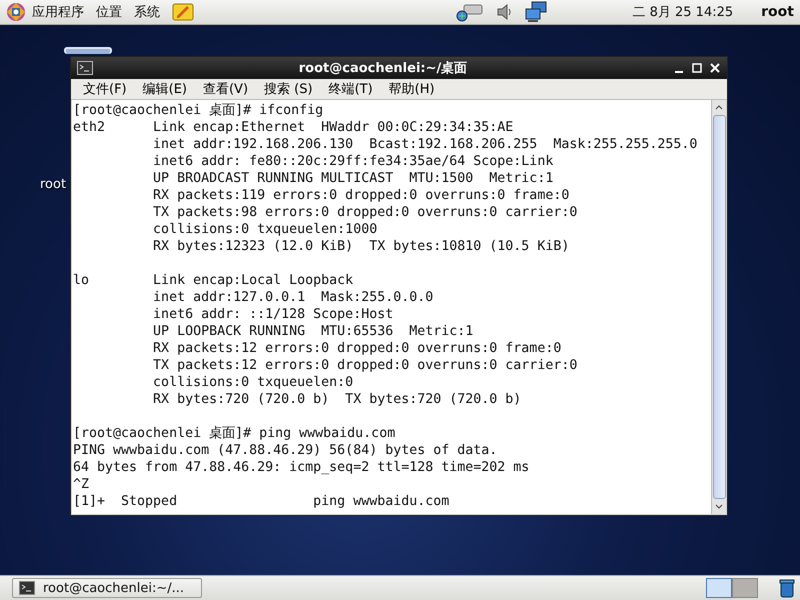  I want to click on terminal-line: TX packets:12 errors:0 dropped:0 overruns:0 carrier:0, so click(365, 365).